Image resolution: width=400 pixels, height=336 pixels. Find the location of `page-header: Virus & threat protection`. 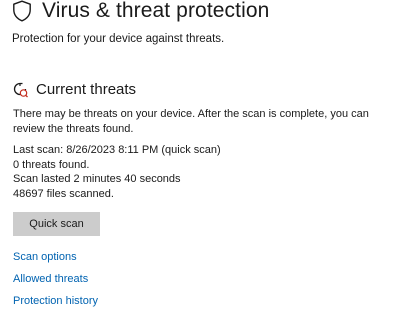

page-header: Virus & threat protection is located at coordinates (140, 11).